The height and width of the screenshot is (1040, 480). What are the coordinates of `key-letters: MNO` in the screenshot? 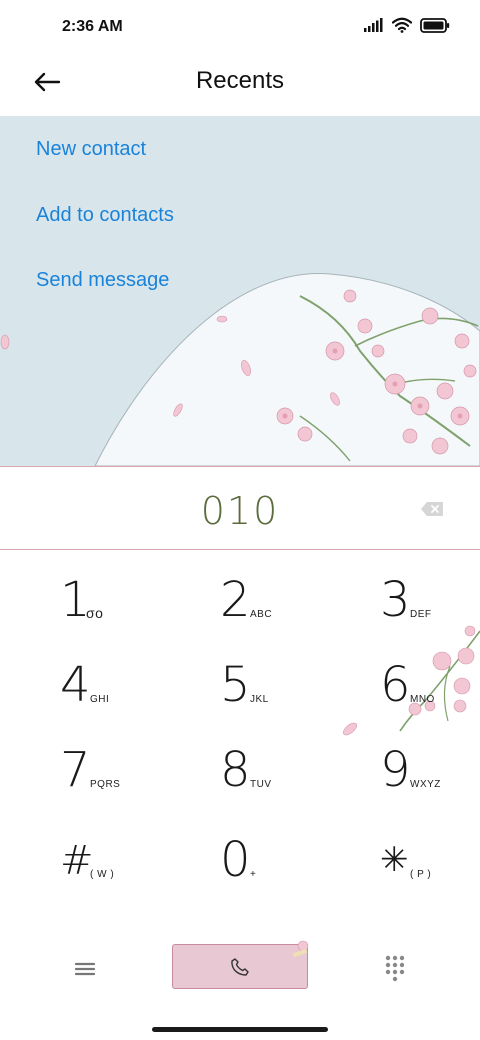 It's located at (422, 699).